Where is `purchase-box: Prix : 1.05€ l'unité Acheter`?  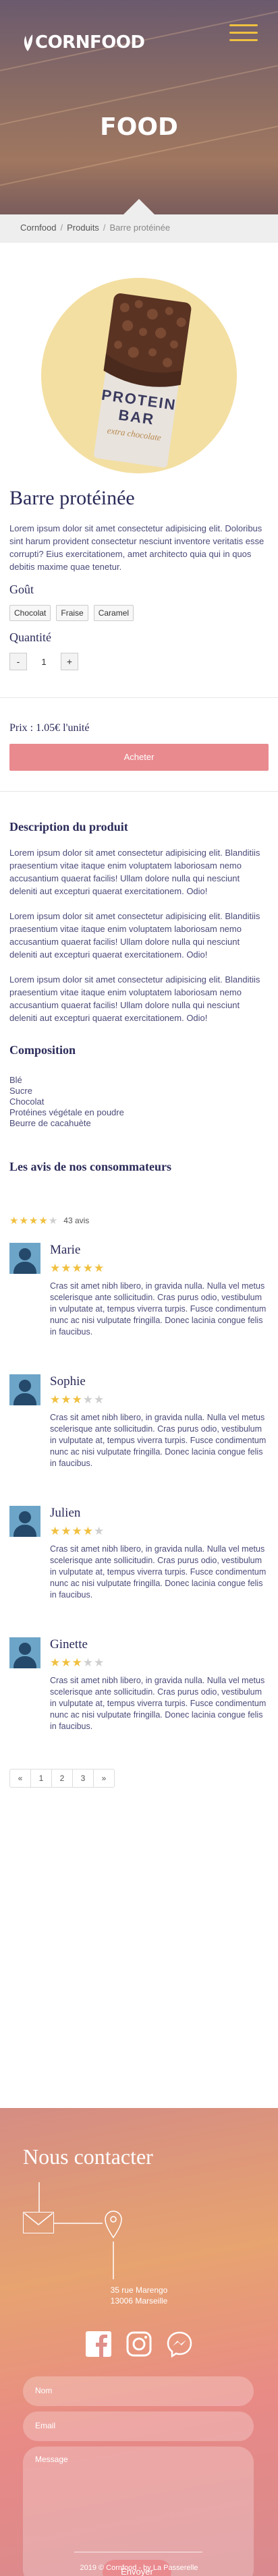
purchase-box: Prix : 1.05€ l'unité Acheter is located at coordinates (139, 744).